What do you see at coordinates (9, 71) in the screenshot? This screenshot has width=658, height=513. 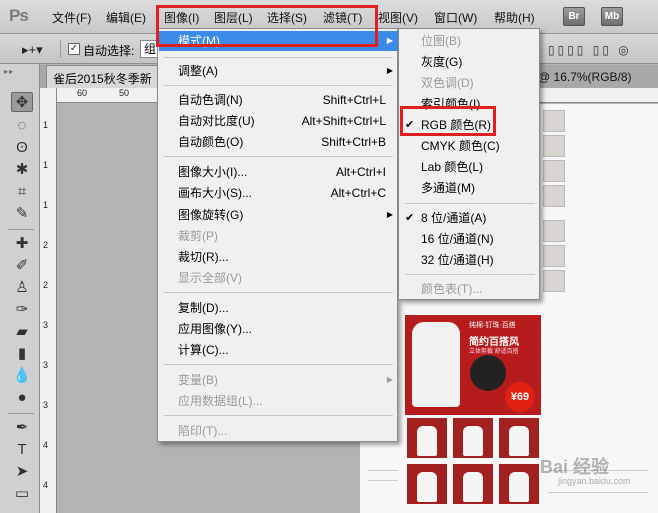 I see `panel-grip-icon: ▸▸` at bounding box center [9, 71].